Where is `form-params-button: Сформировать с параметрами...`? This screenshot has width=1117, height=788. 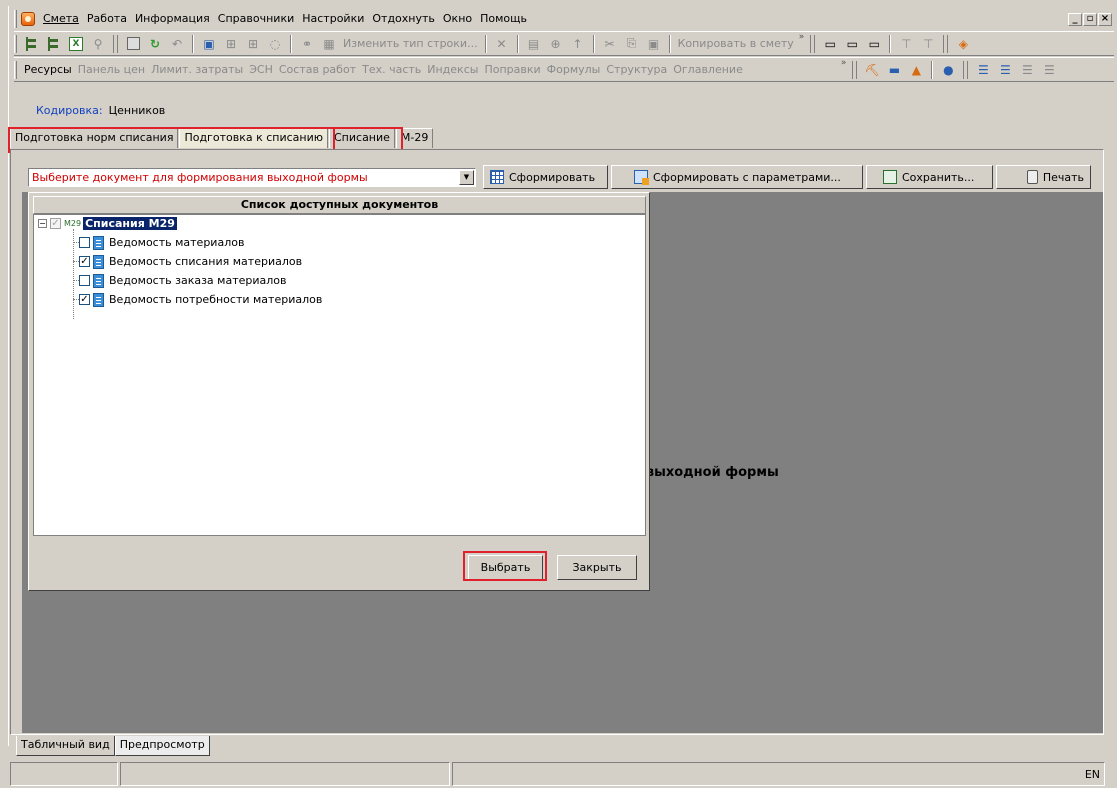
form-params-button: Сформировать с параметрами... is located at coordinates (737, 177).